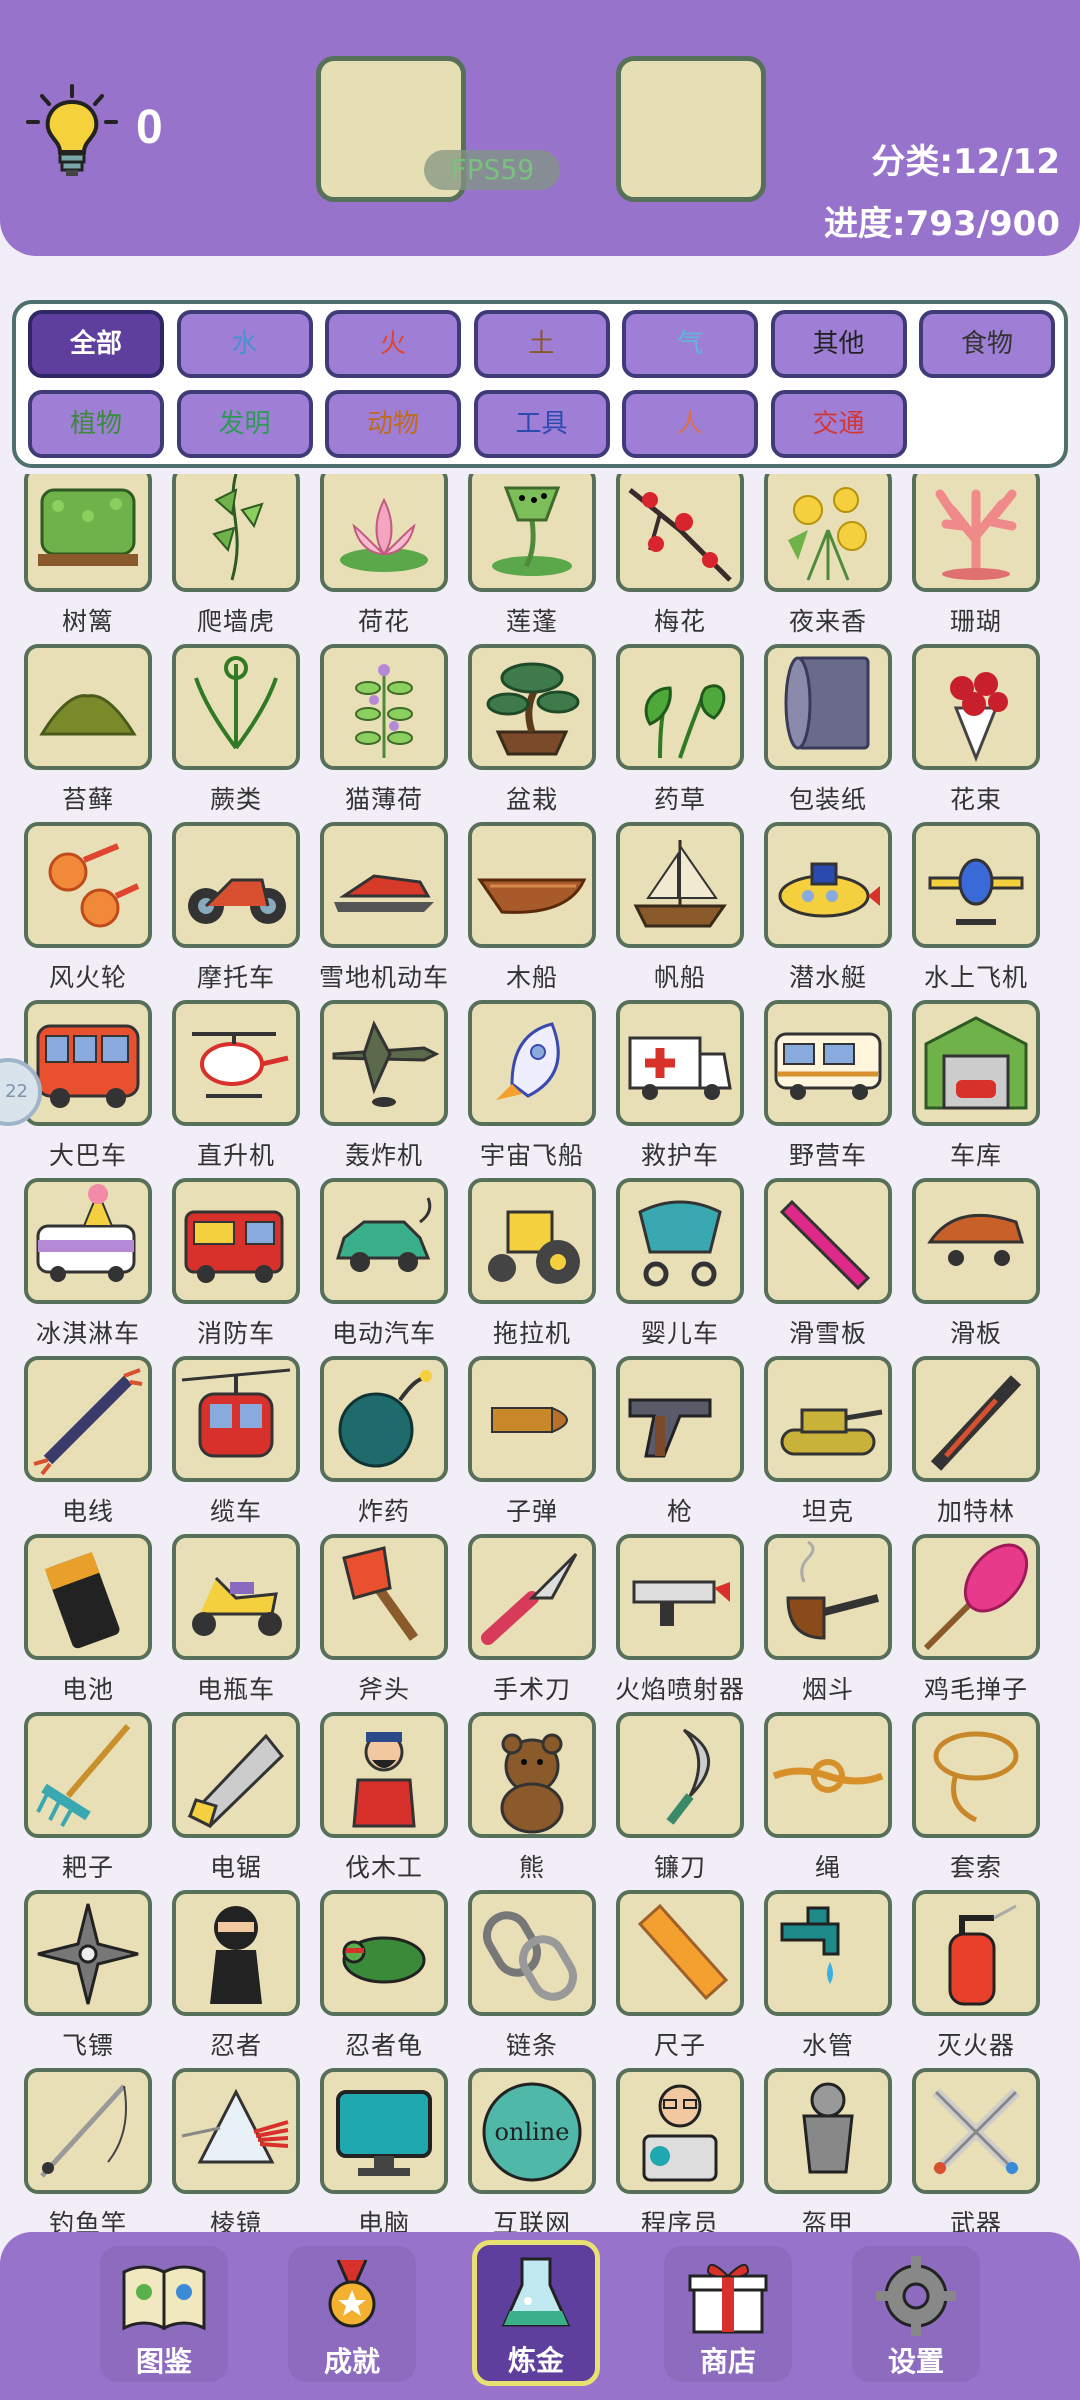  What do you see at coordinates (236, 1597) in the screenshot?
I see `scooter-icon` at bounding box center [236, 1597].